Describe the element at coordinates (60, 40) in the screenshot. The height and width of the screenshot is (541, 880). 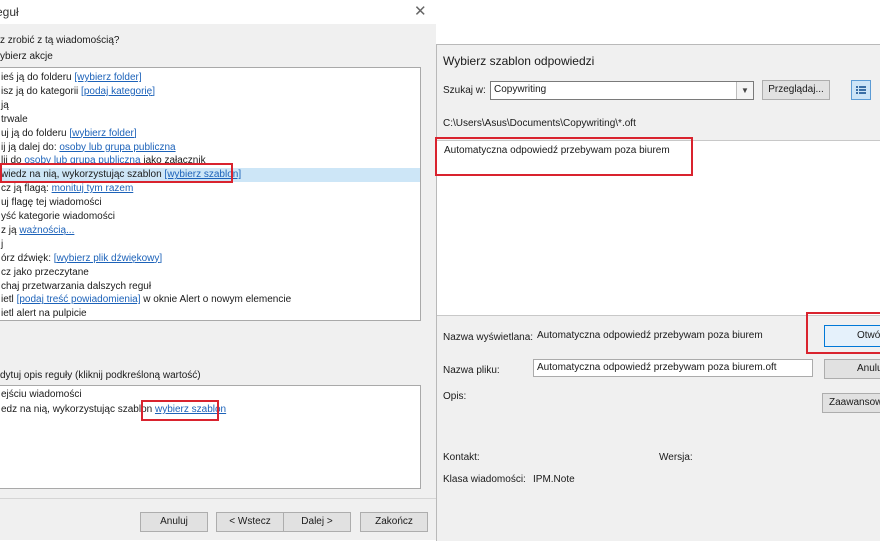
I see `question-label: z zrobić z tą wiadomością?` at that location.